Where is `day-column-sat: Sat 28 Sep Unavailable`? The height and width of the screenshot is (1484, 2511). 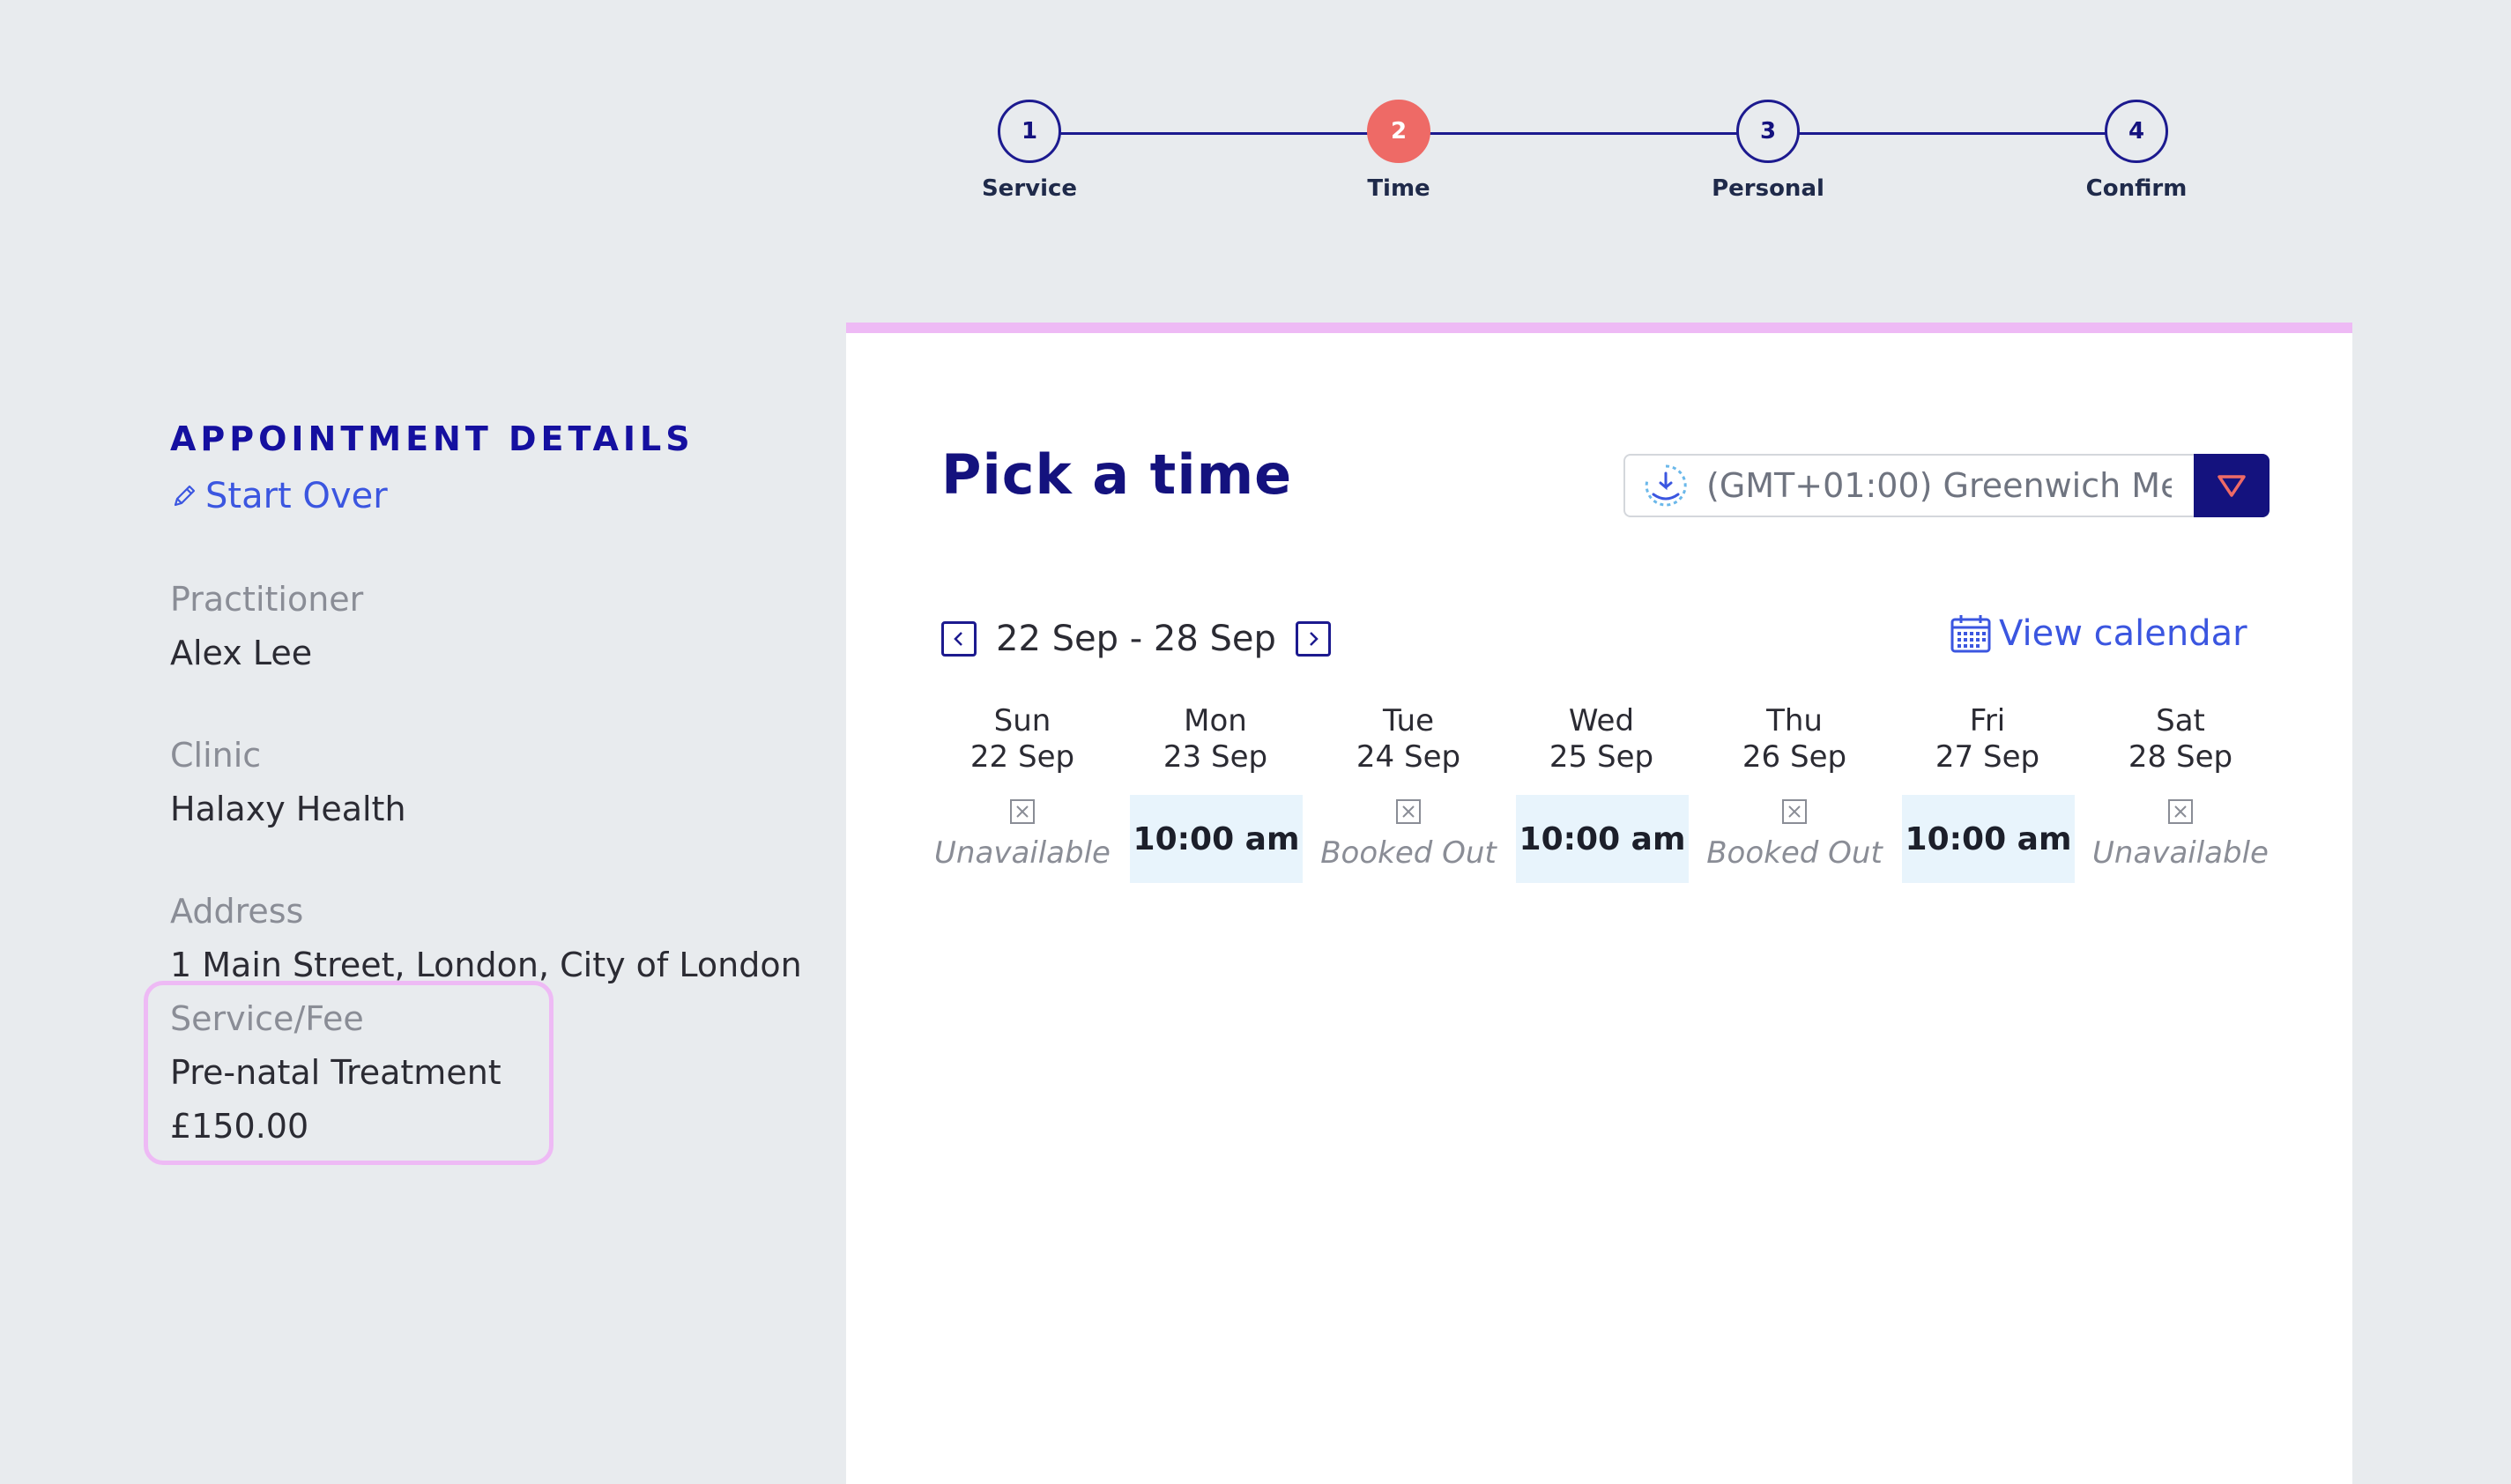
day-column-sat: Sat 28 Sep Unavailable is located at coordinates (2180, 787).